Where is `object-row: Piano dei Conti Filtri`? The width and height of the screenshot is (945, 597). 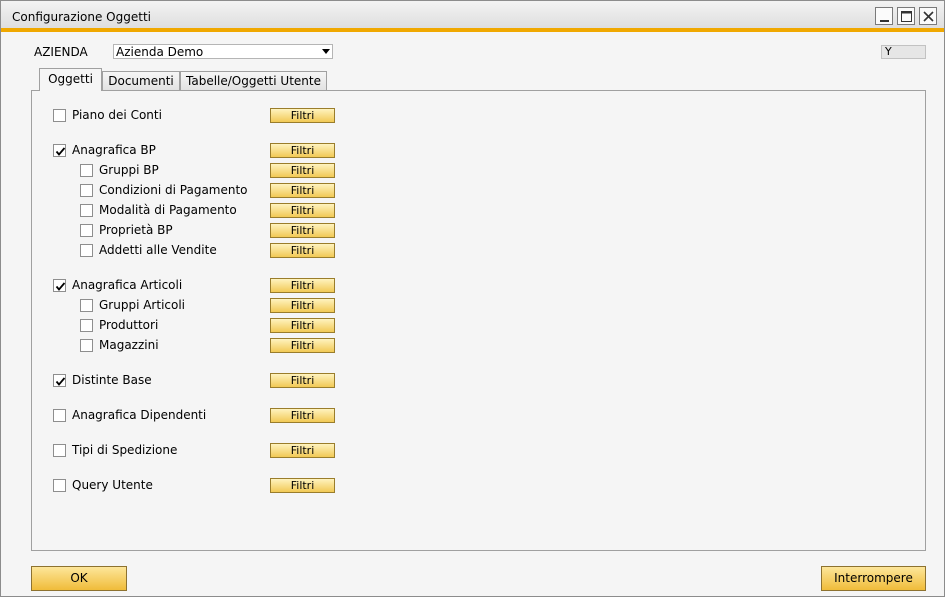
object-row: Piano dei Conti Filtri is located at coordinates (232, 115).